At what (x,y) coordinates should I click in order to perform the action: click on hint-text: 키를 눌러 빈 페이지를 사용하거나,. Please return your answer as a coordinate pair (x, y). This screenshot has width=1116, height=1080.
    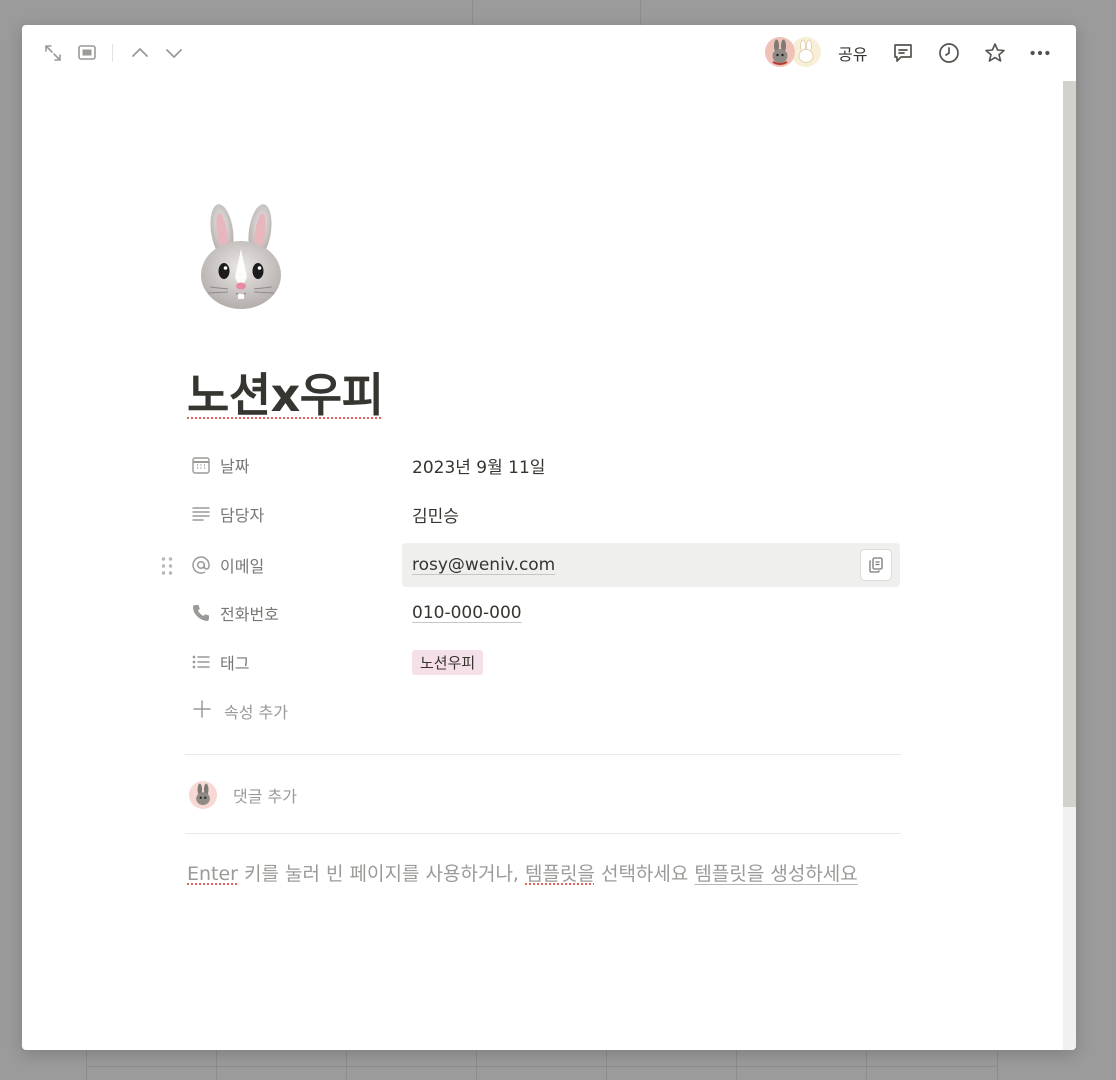
    Looking at the image, I should click on (381, 874).